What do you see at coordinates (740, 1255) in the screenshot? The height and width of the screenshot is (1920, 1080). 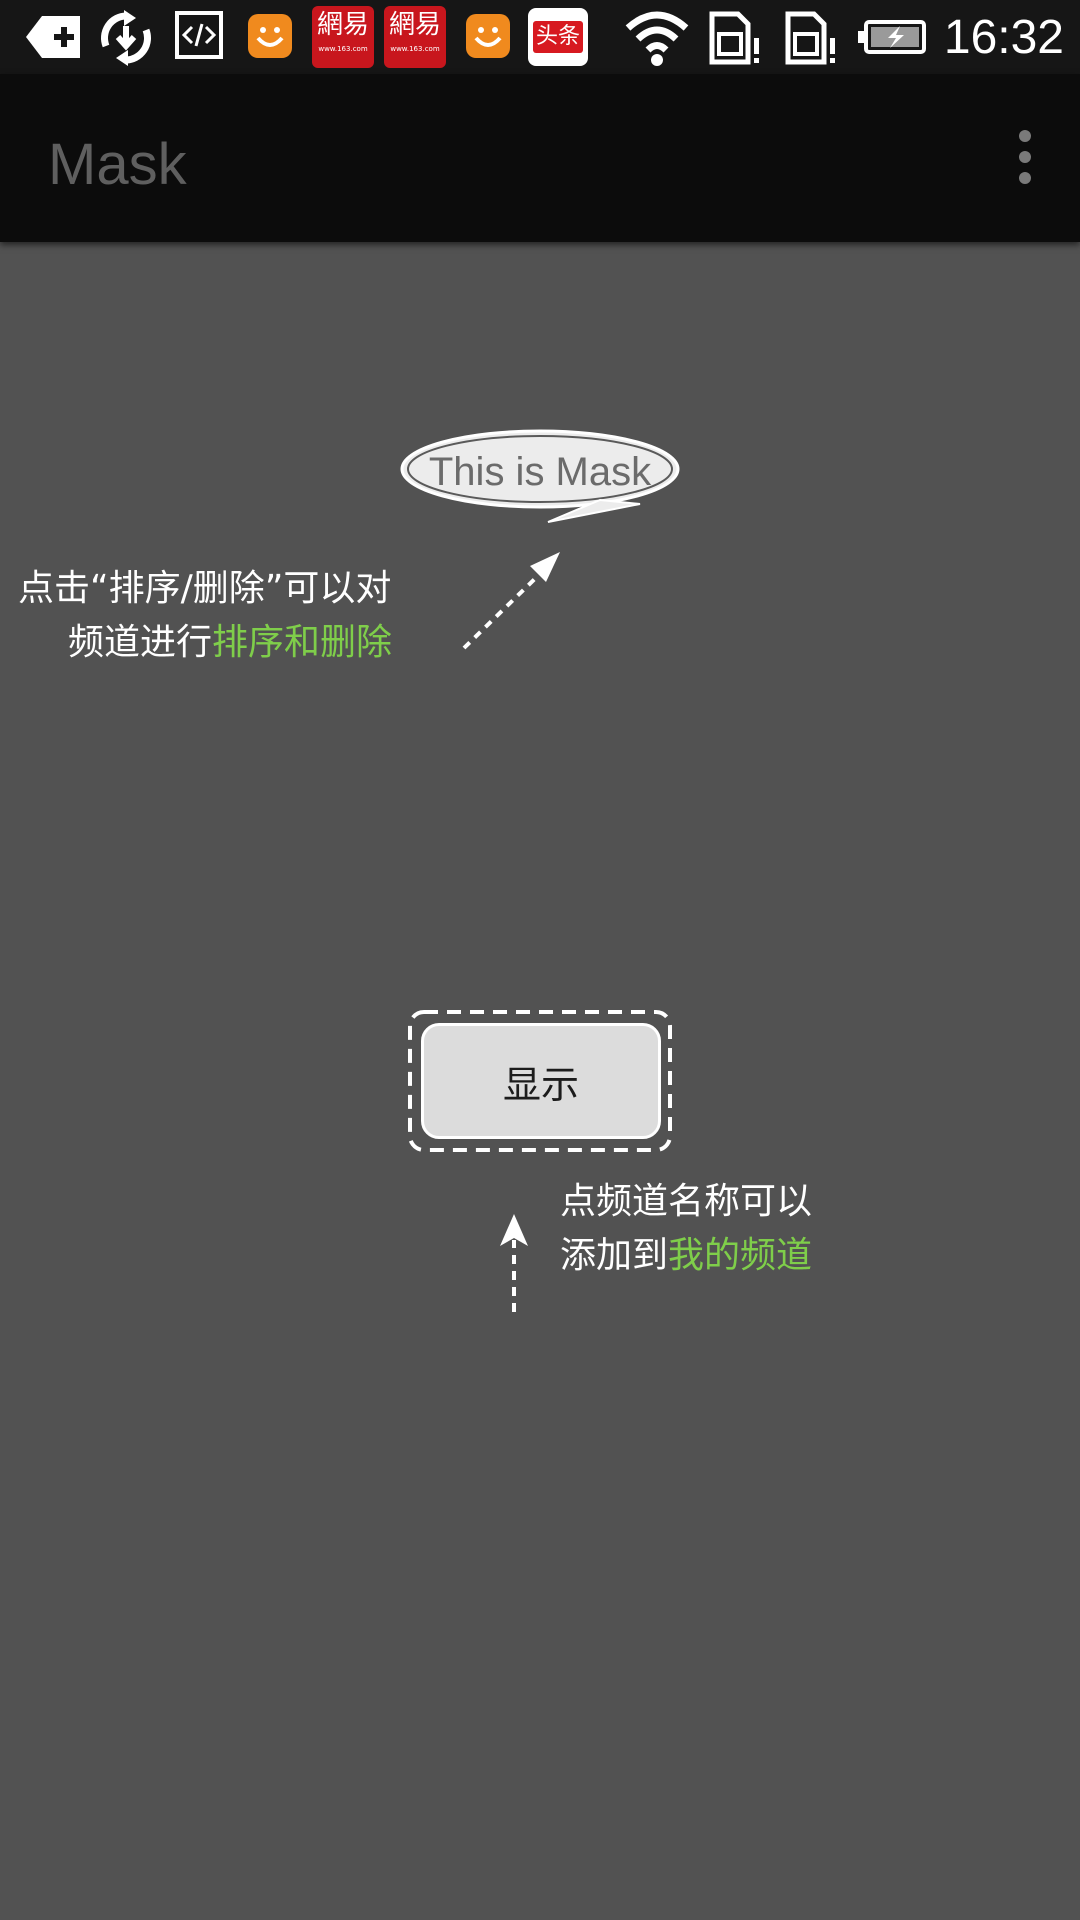 I see `add-hint-highlight: 我的频道` at bounding box center [740, 1255].